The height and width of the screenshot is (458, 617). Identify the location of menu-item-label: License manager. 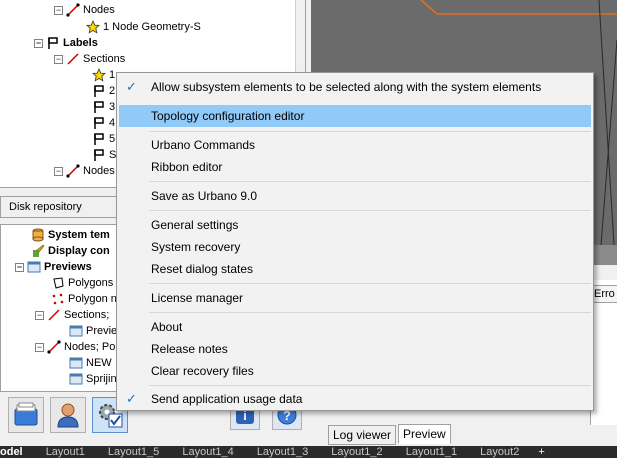
(197, 298).